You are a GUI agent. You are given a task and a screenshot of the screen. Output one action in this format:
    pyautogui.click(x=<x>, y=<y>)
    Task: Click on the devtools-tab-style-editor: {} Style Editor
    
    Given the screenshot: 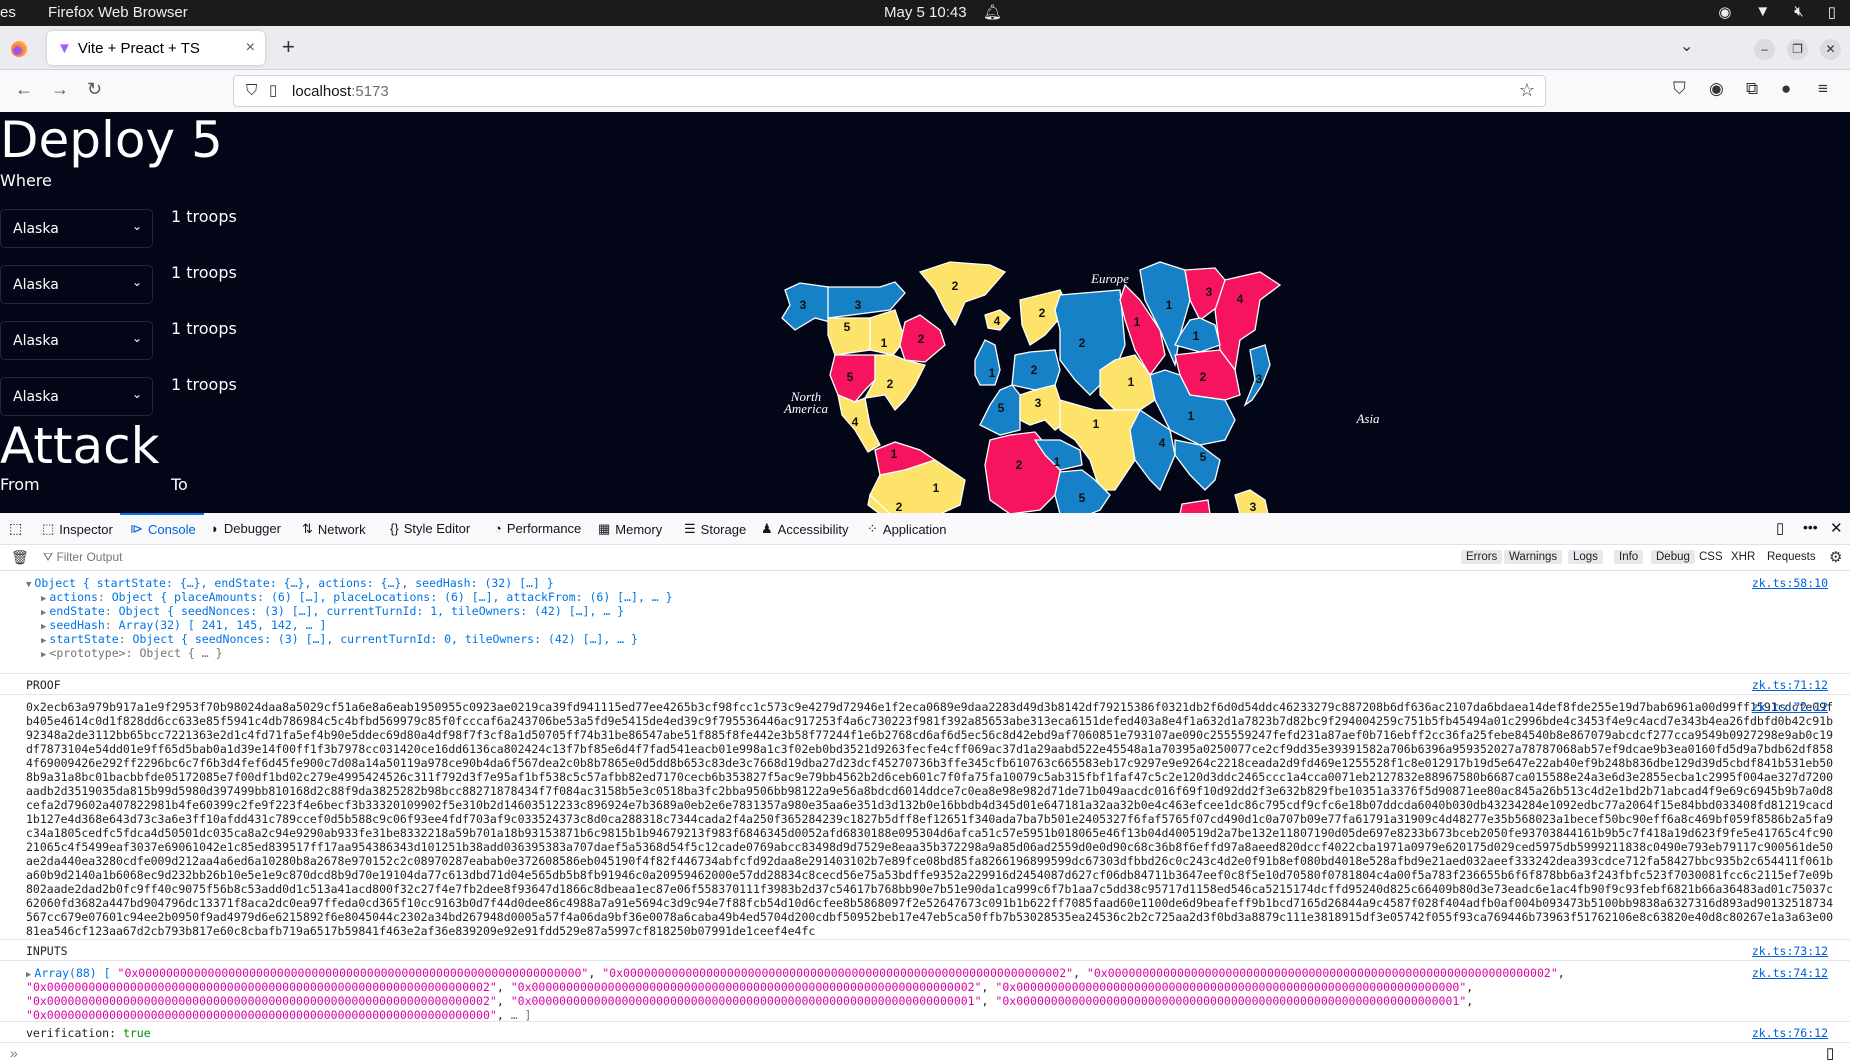 What is the action you would take?
    pyautogui.click(x=430, y=528)
    